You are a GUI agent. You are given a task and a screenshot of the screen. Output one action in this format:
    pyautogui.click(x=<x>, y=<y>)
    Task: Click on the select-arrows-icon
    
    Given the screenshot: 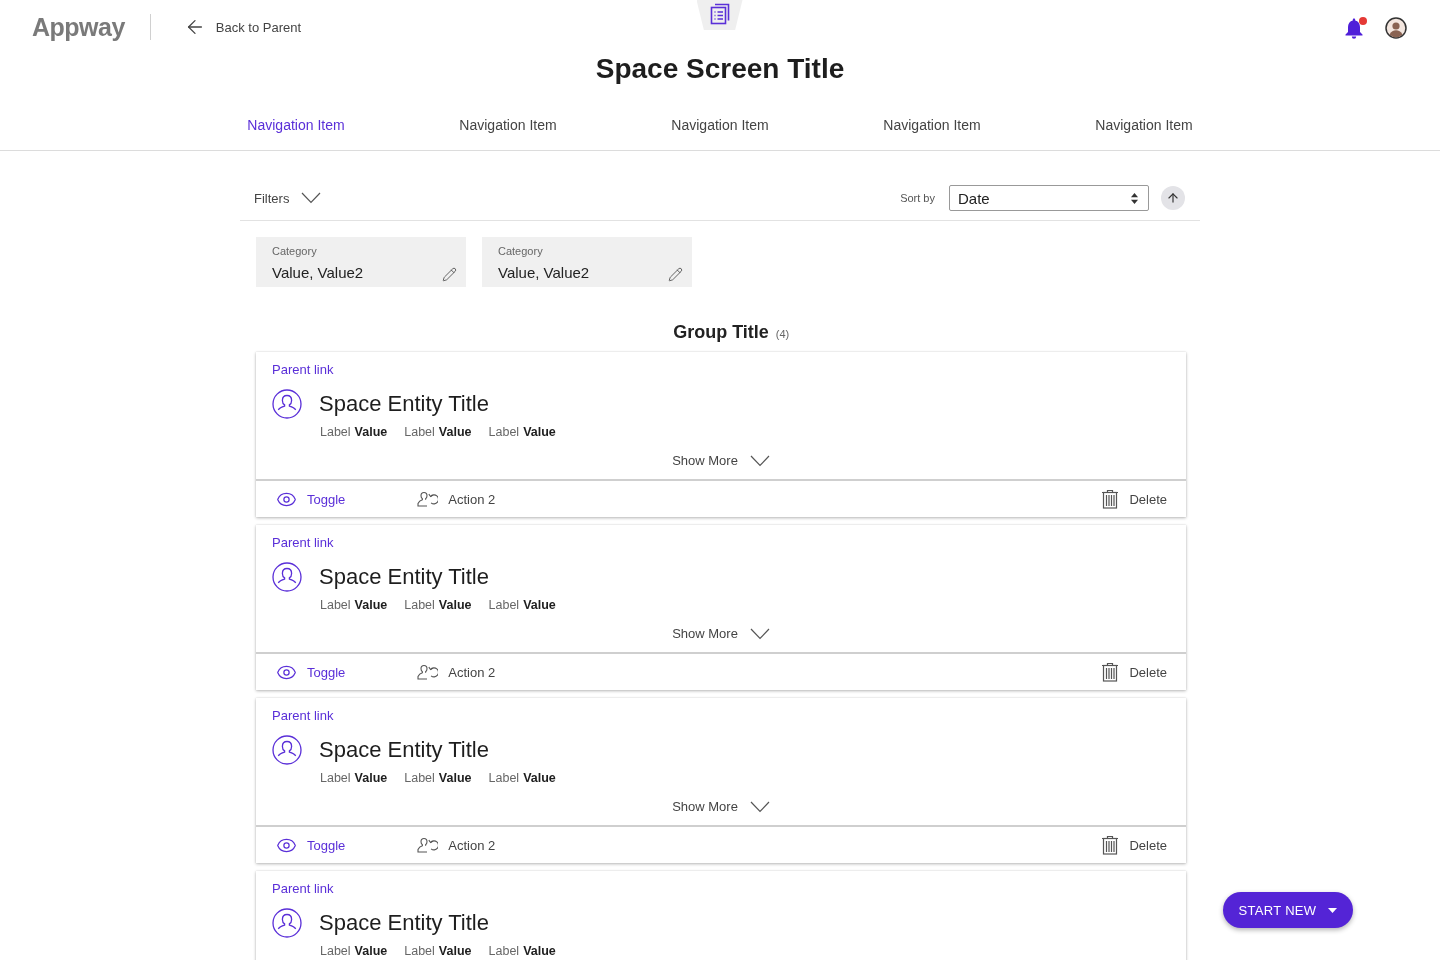 What is the action you would take?
    pyautogui.click(x=1134, y=198)
    